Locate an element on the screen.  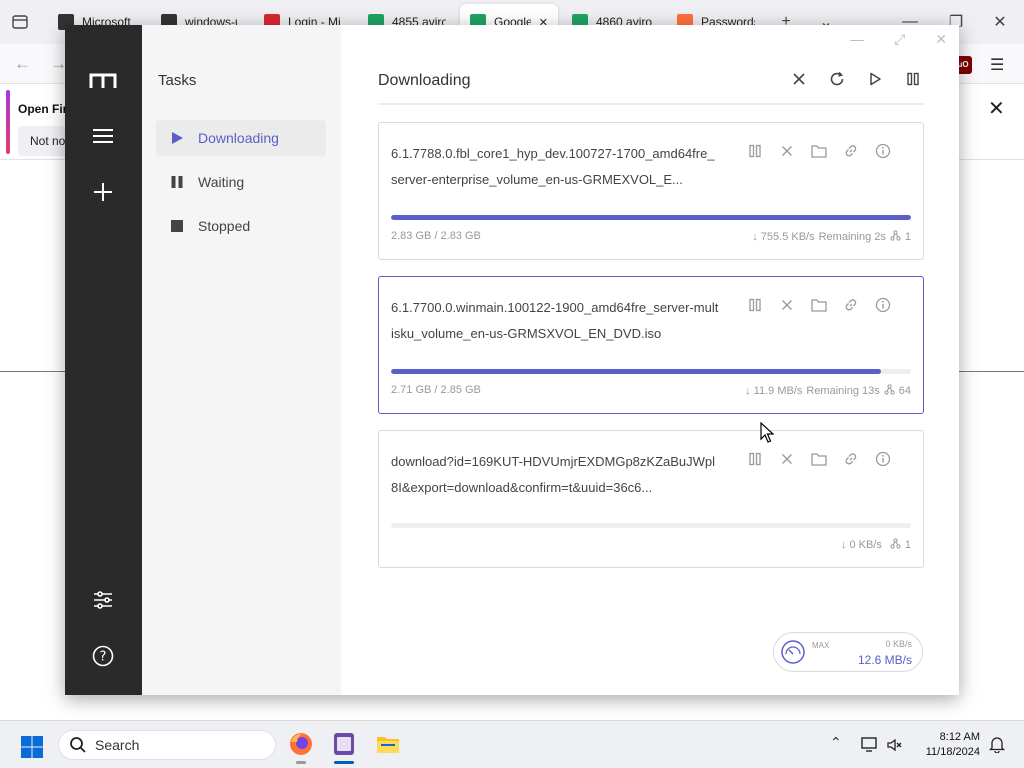
stop-icon is located at coordinates (177, 226).